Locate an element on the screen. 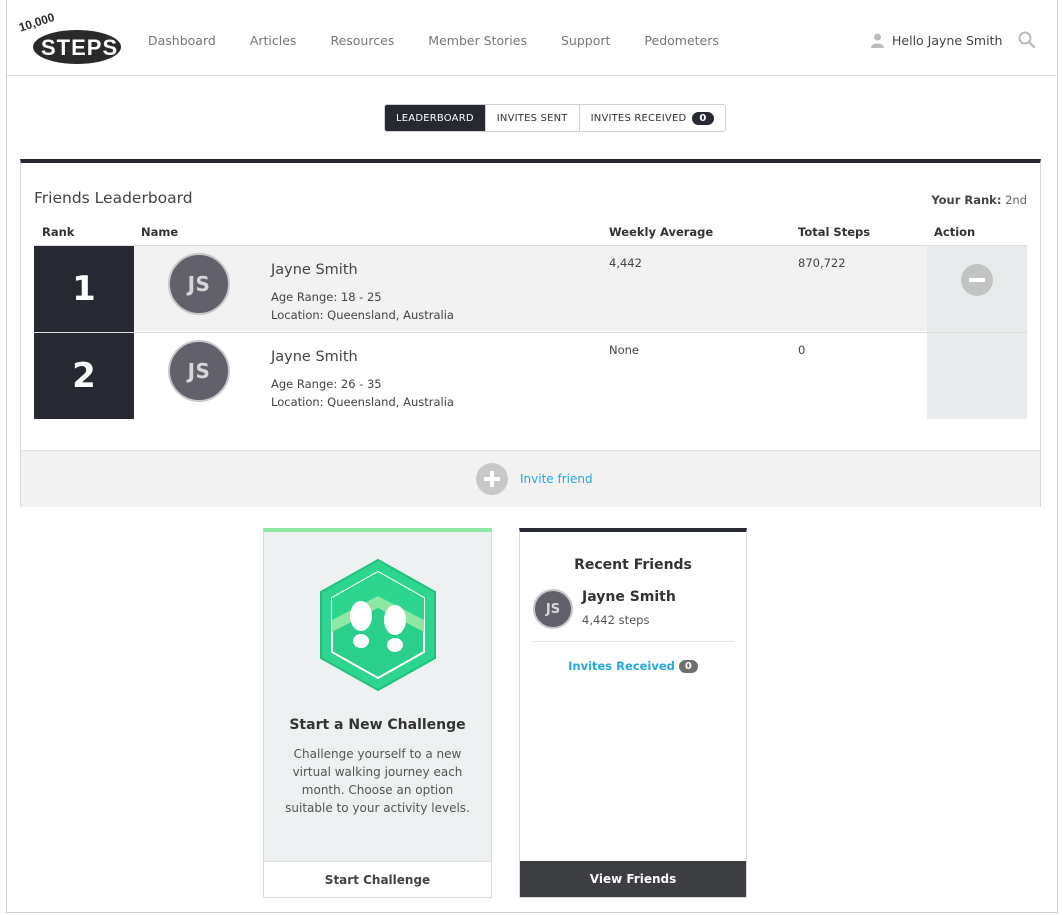 The width and height of the screenshot is (1063, 915). invite-friend-label: Invite friend is located at coordinates (556, 479).